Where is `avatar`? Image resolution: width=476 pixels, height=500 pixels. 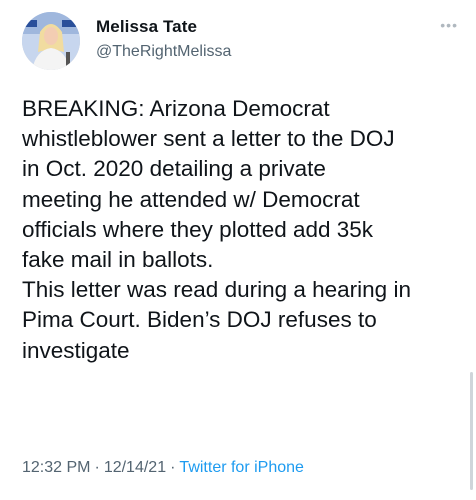 avatar is located at coordinates (51, 41).